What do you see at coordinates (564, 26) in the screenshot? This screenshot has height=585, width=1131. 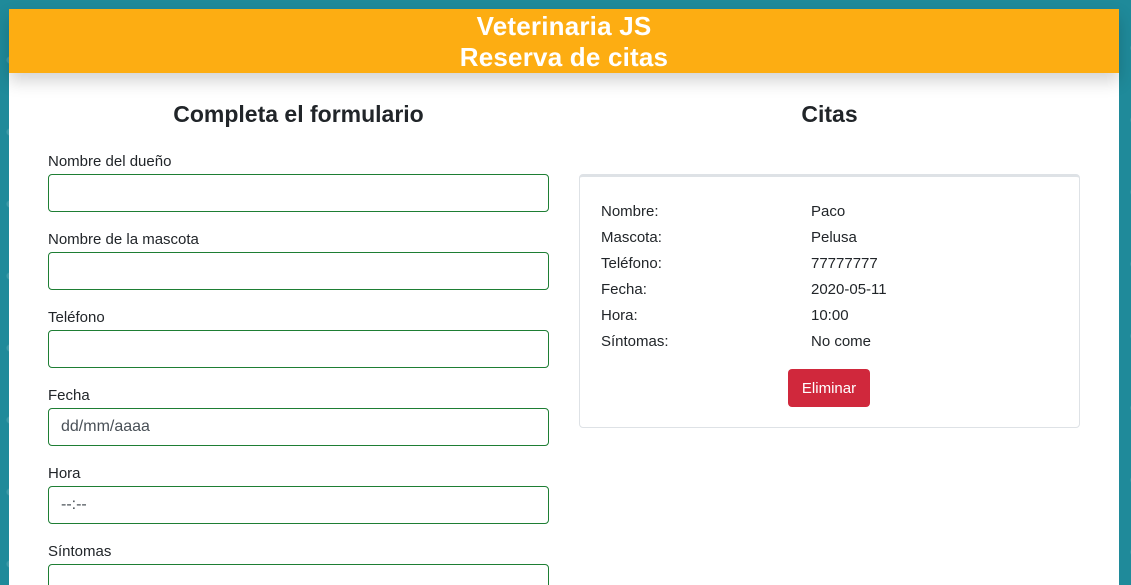 I see `app-title: Veterinaria JS` at bounding box center [564, 26].